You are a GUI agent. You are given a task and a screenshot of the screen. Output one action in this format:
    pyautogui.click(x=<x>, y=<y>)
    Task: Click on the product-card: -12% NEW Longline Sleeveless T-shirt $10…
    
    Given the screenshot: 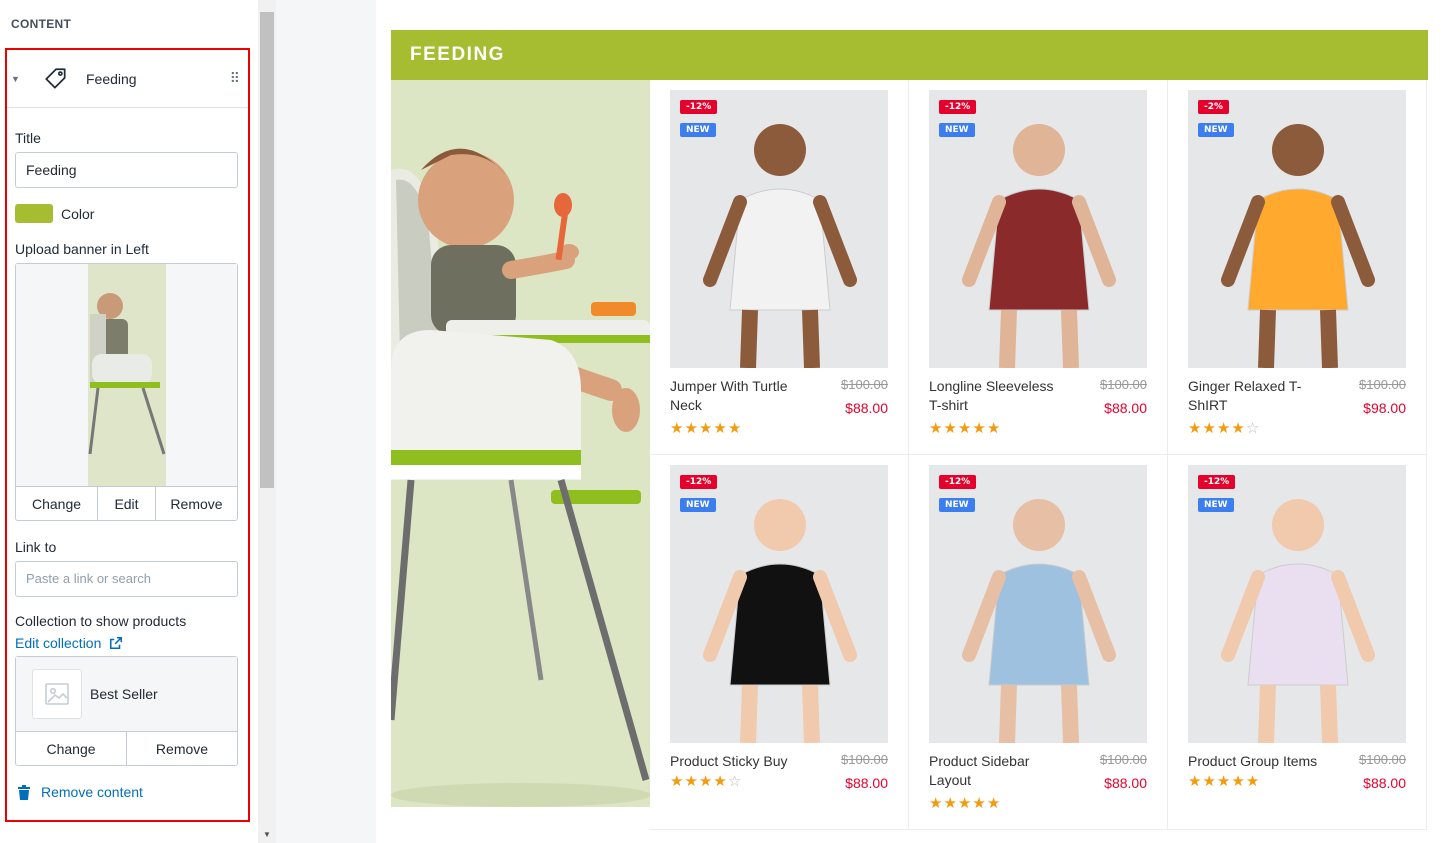 What is the action you would take?
    pyautogui.click(x=1038, y=267)
    